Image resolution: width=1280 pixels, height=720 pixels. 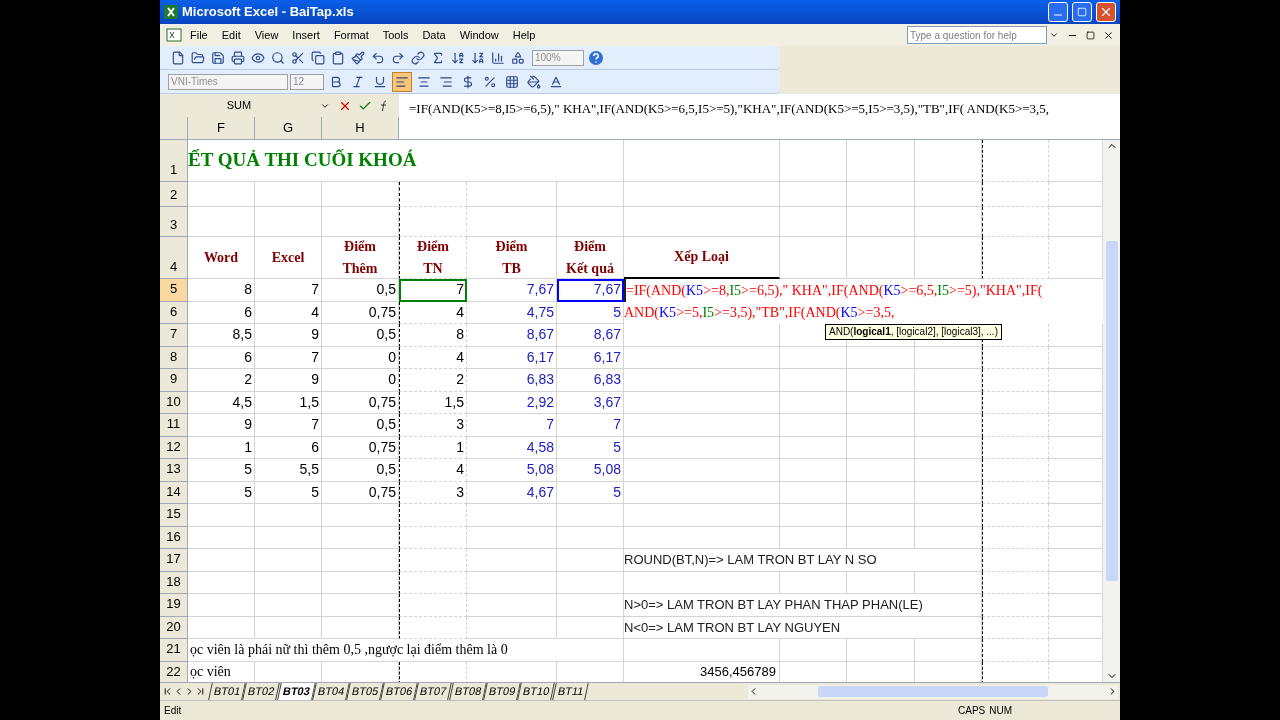 I want to click on last-sheet-icon, so click(x=200, y=691).